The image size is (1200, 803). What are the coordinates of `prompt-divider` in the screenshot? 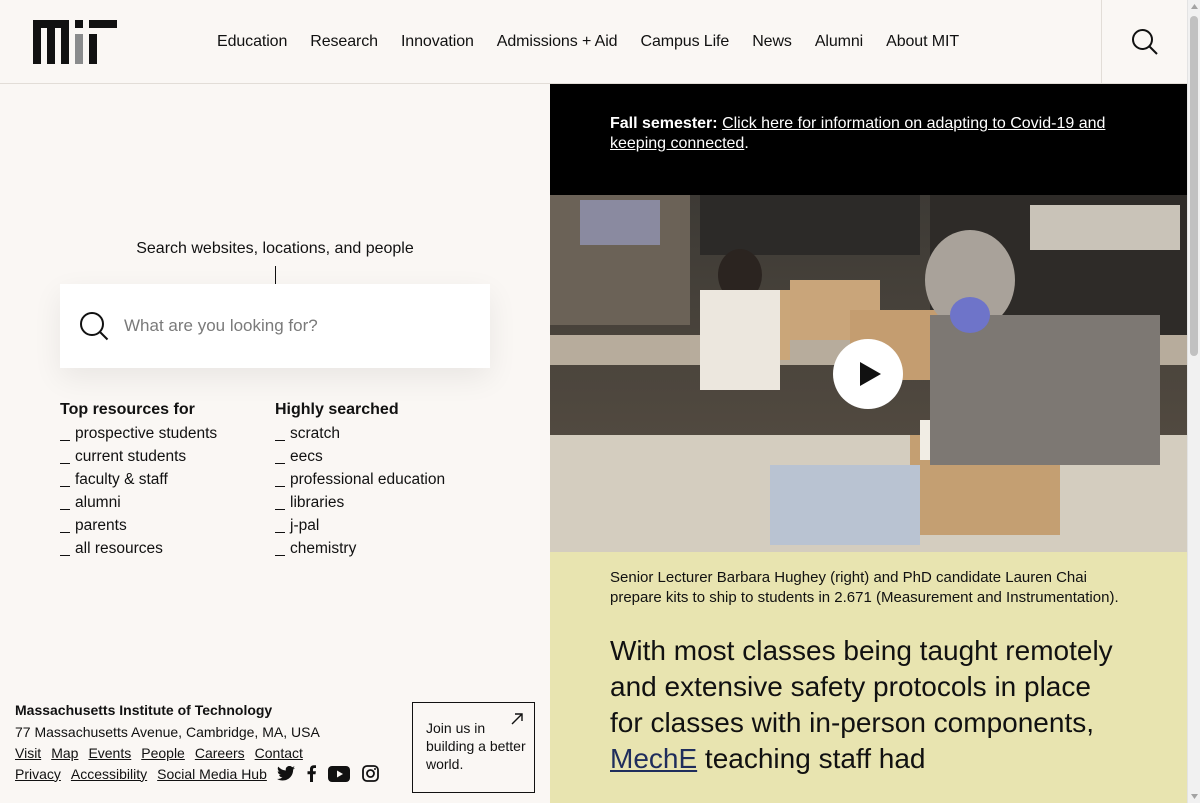 It's located at (275, 275).